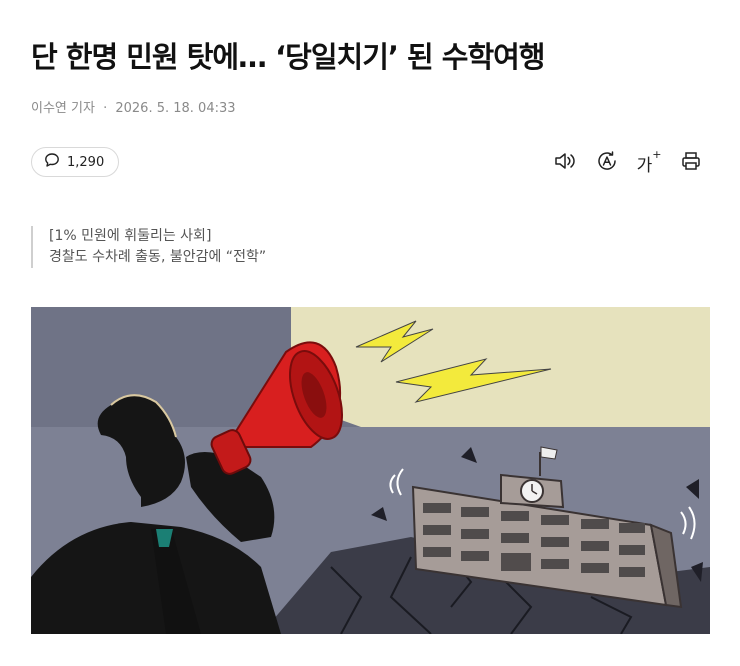 Image resolution: width=740 pixels, height=666 pixels. Describe the element at coordinates (175, 108) in the screenshot. I see `publish-date: 2026. 5. 18. 04:33` at that location.